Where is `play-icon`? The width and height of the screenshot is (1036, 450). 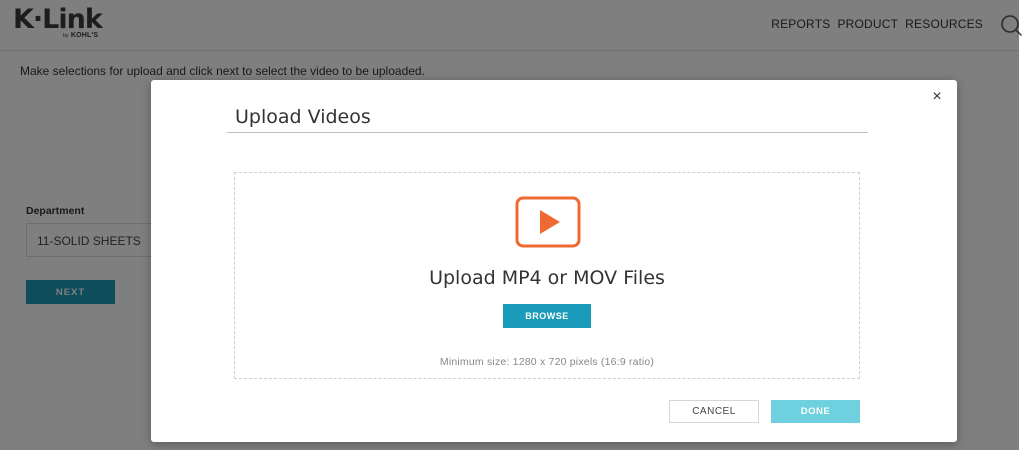
play-icon is located at coordinates (548, 222).